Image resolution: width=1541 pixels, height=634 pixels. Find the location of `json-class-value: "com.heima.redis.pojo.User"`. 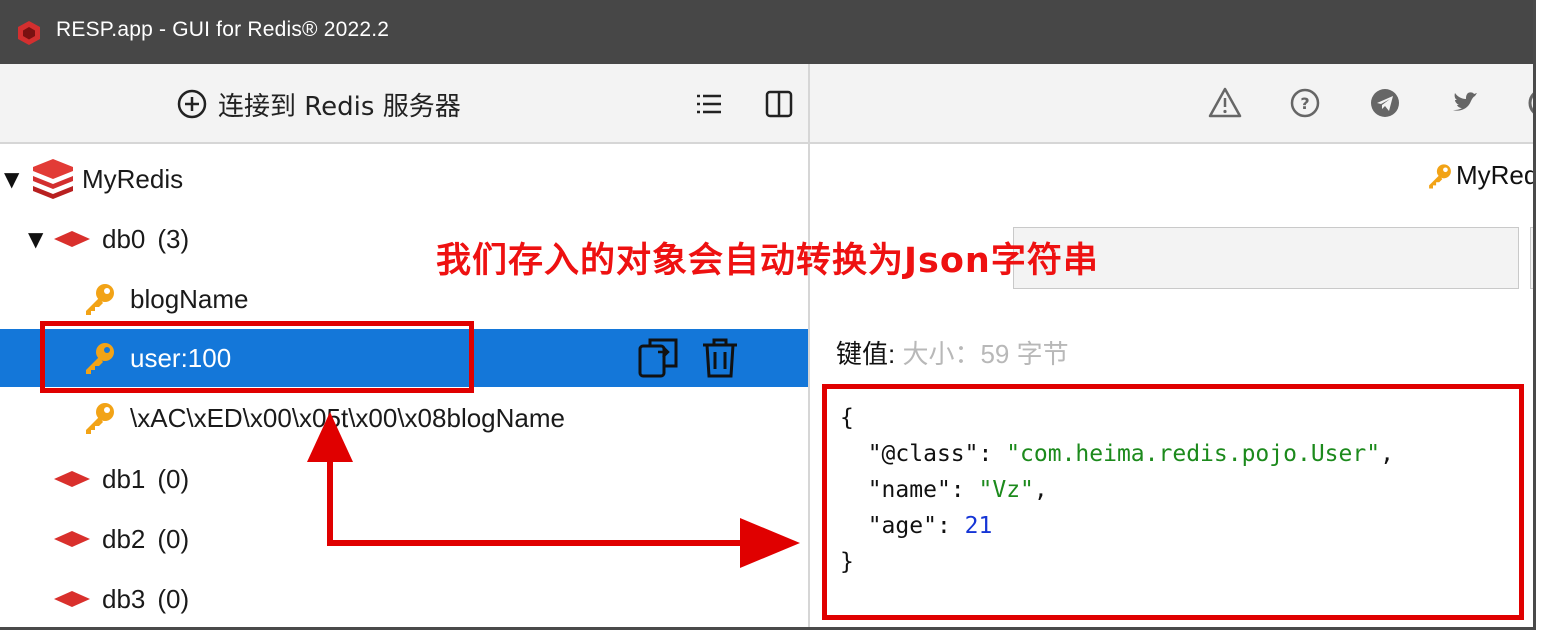

json-class-value: "com.heima.redis.pojo.User" is located at coordinates (1193, 454).